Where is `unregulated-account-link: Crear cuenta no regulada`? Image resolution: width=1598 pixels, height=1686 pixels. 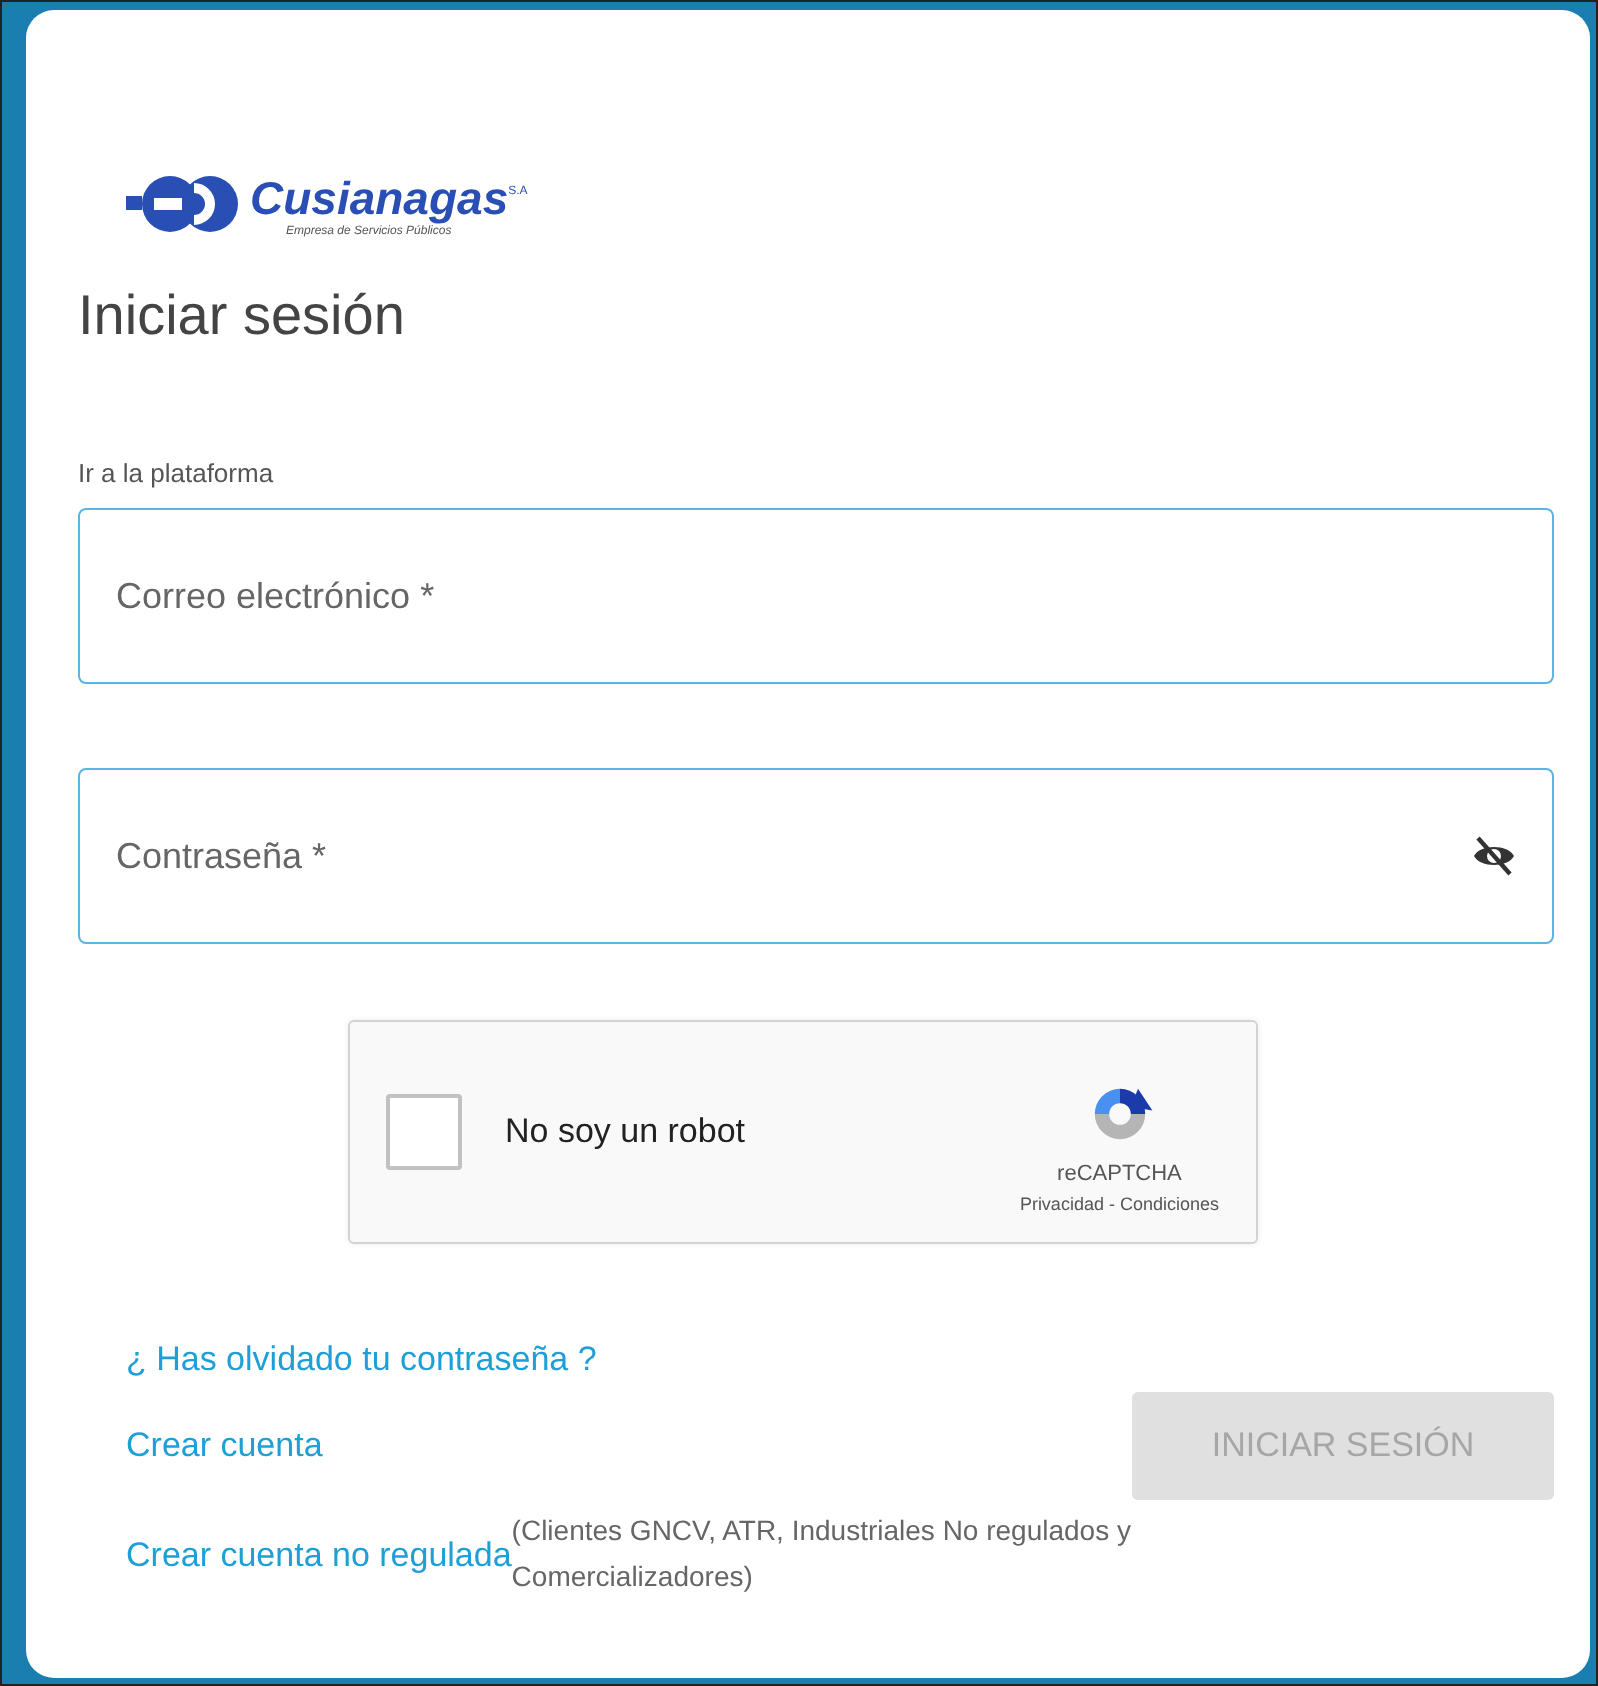 unregulated-account-link: Crear cuenta no regulada is located at coordinates (319, 1556).